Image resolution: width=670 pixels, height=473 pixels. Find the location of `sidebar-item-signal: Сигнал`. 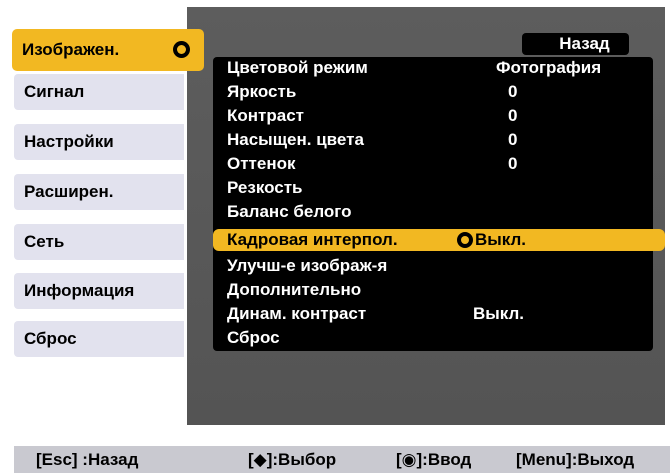

sidebar-item-signal: Сигнал is located at coordinates (99, 92).